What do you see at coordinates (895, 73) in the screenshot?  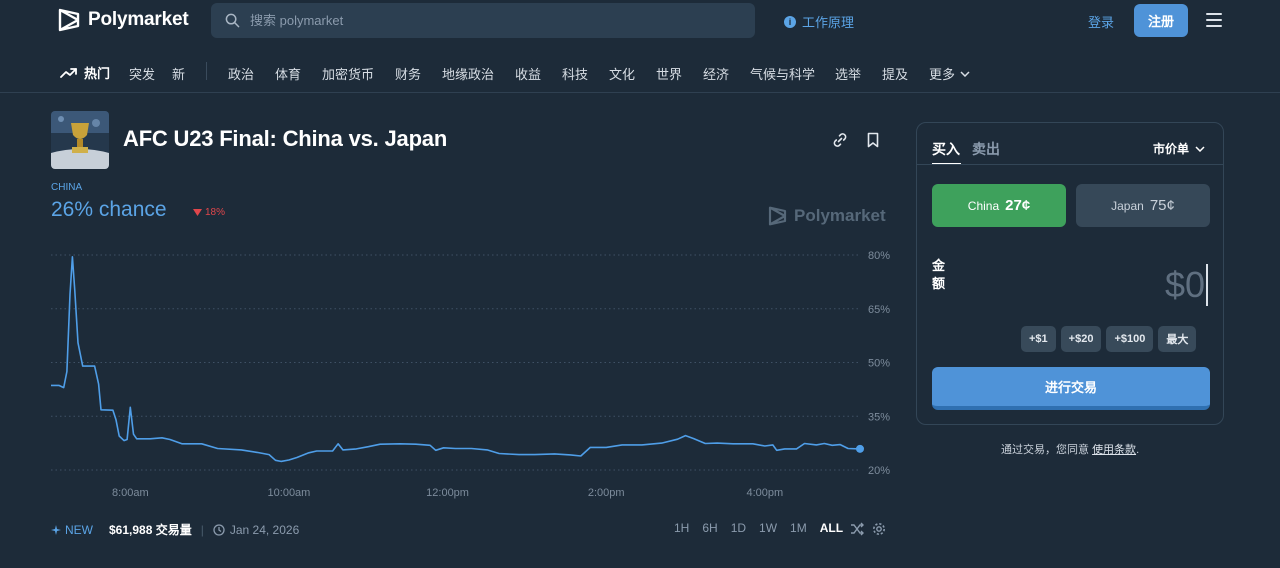 I see `category-mentions: 提及` at bounding box center [895, 73].